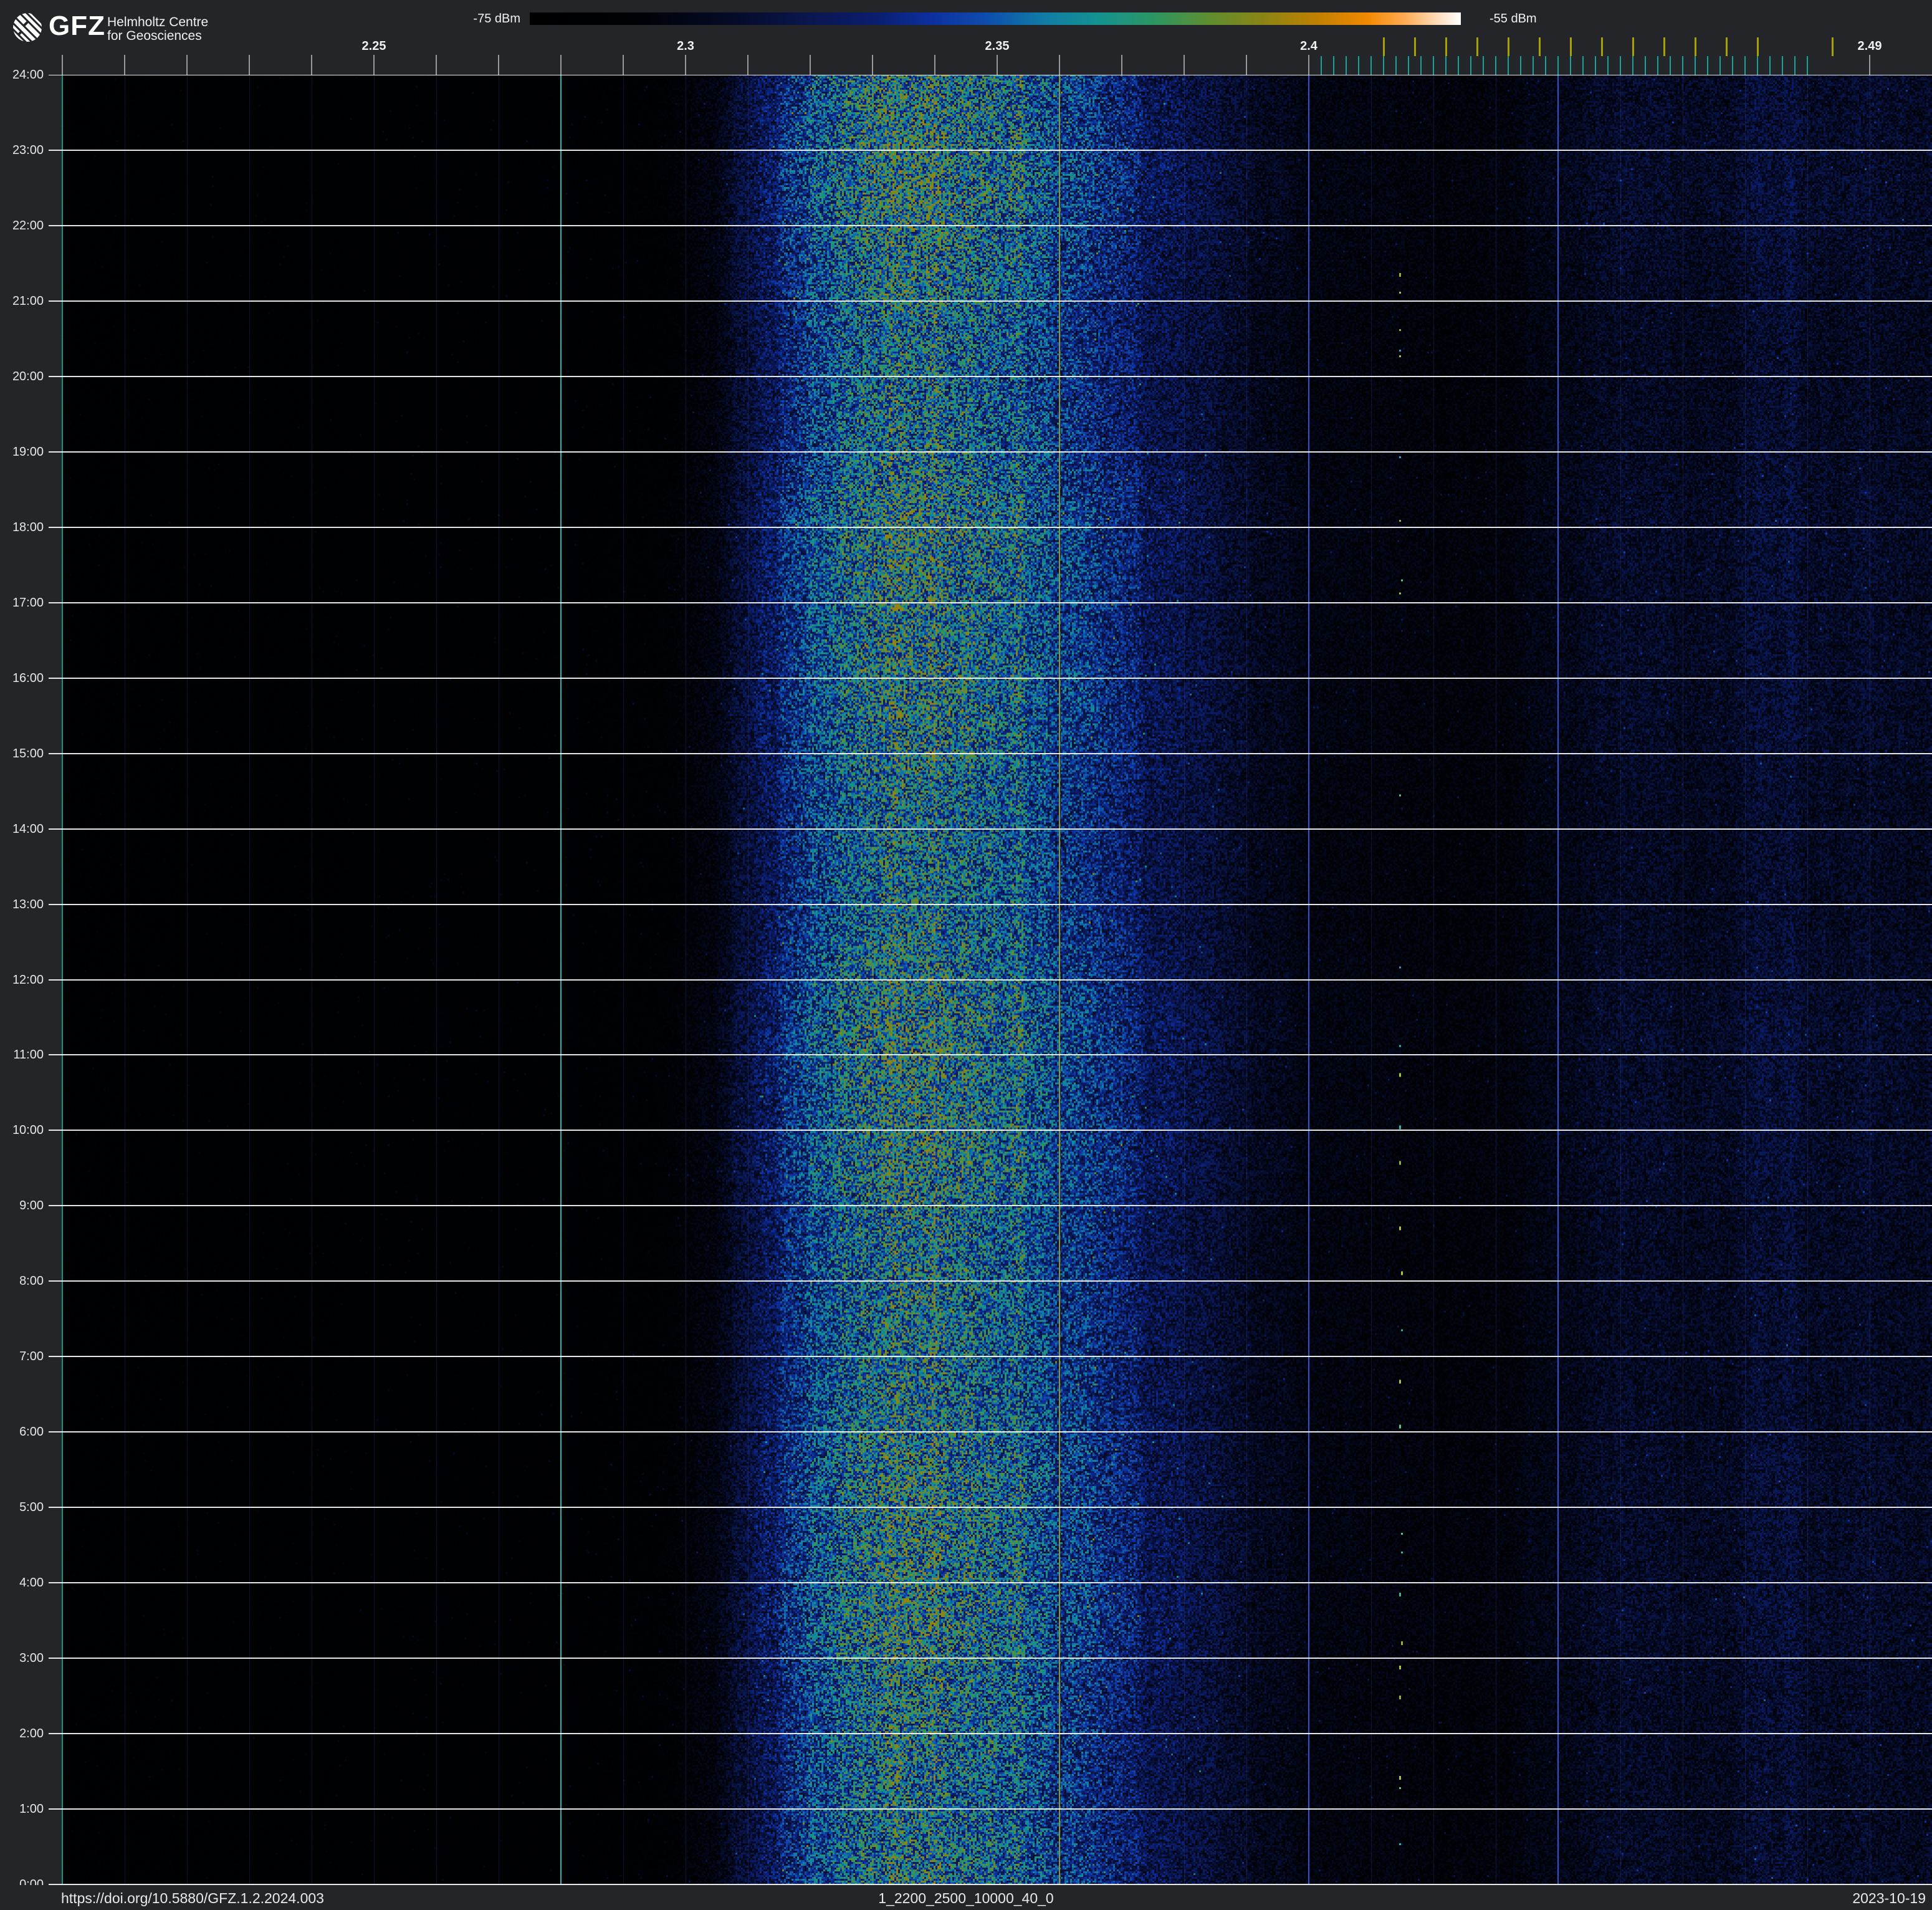  I want to click on time-tick-label: 5:00, so click(31, 1507).